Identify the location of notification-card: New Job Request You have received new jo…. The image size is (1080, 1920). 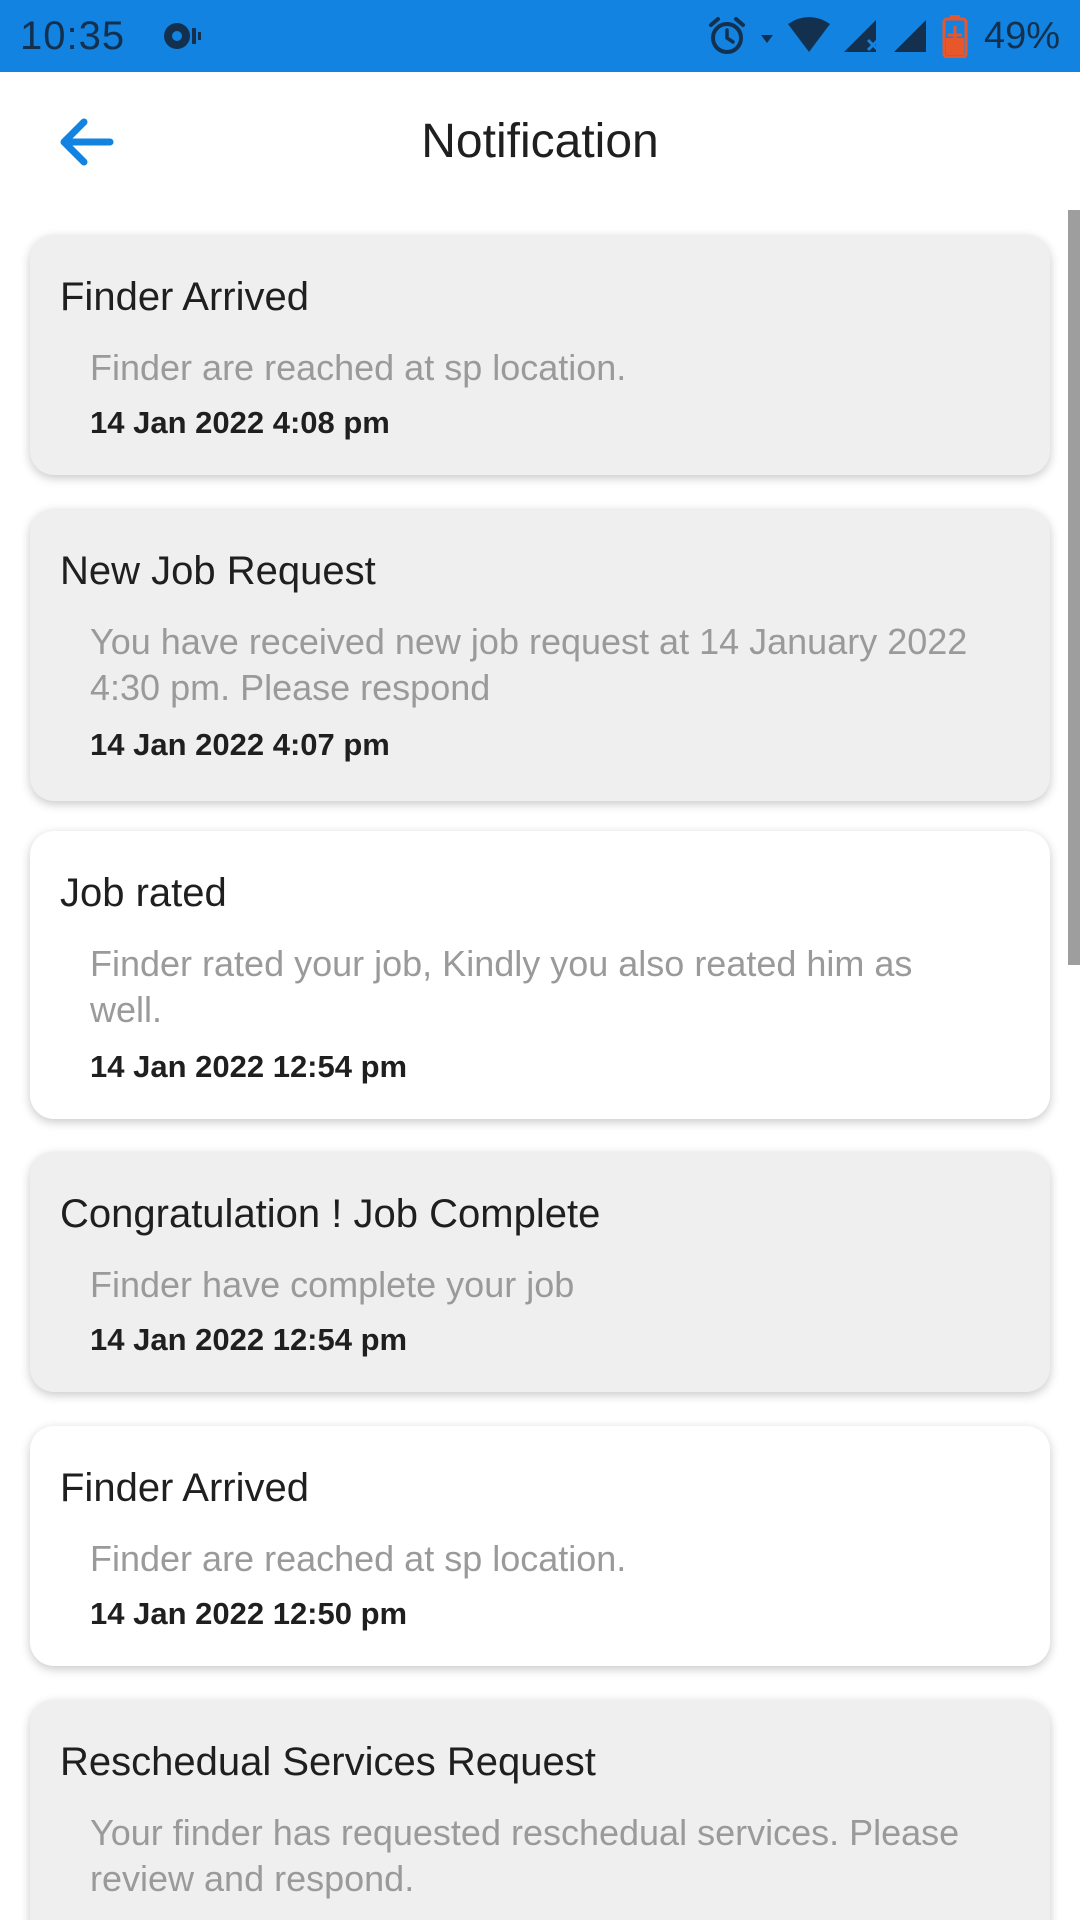
(540, 655).